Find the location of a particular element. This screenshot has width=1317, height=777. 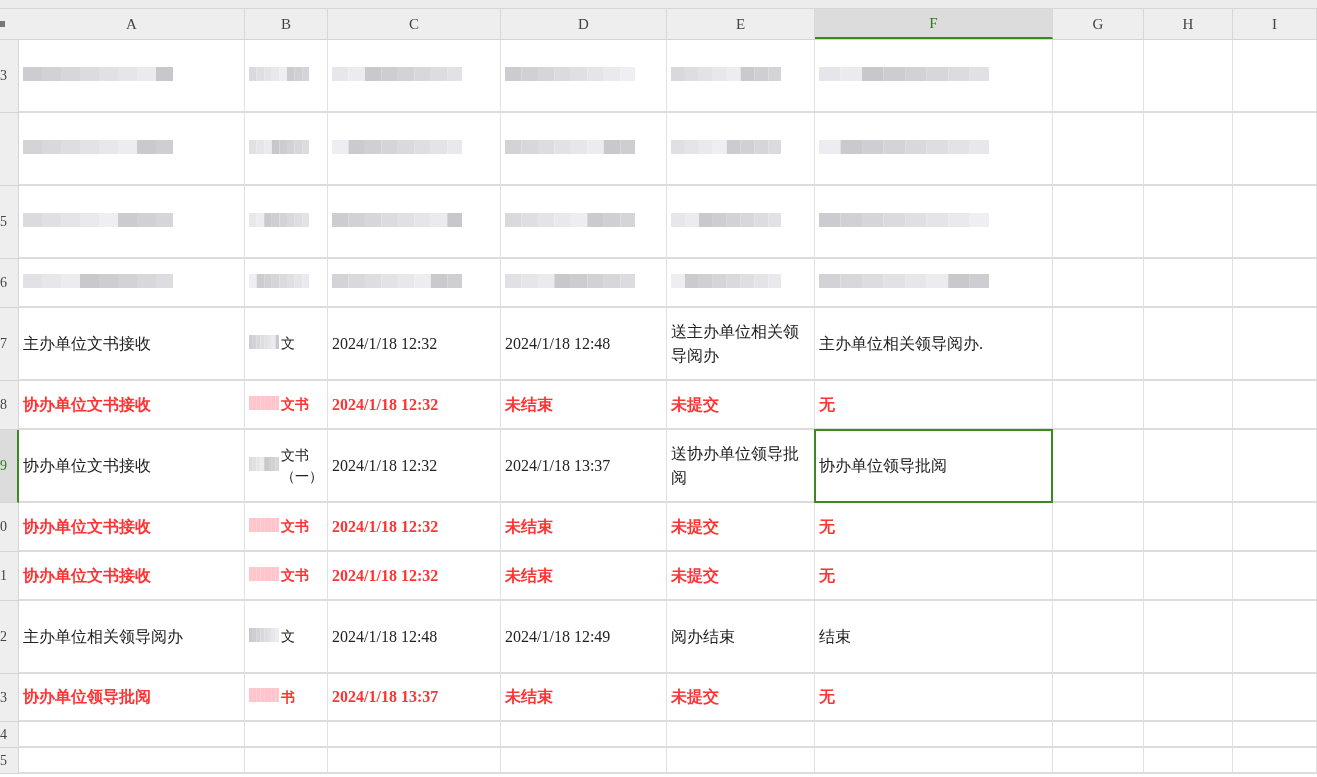

column-header: I is located at coordinates (1275, 24).